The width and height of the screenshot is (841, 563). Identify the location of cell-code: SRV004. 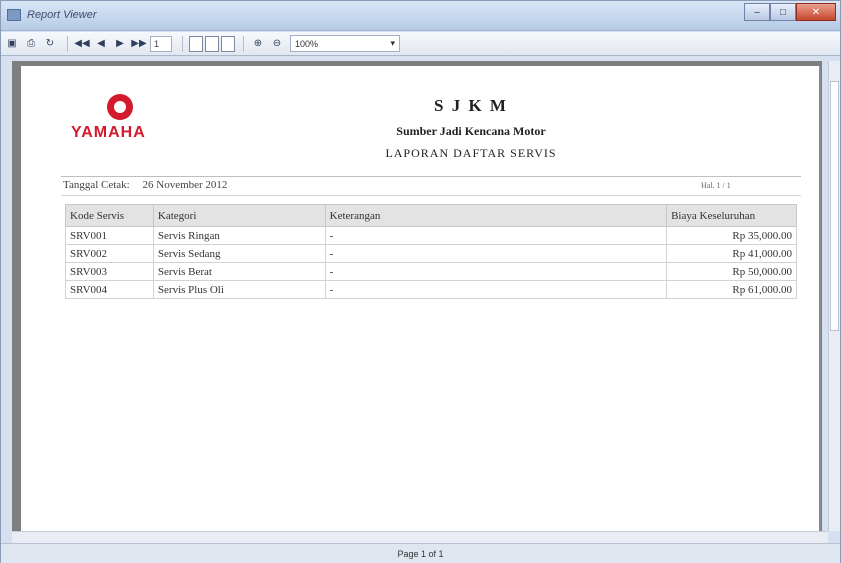
(109, 289).